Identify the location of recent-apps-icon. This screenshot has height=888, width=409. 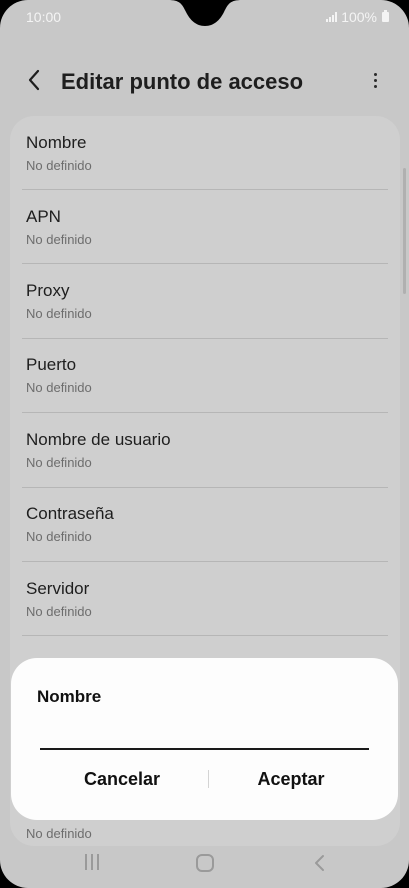
(92, 863).